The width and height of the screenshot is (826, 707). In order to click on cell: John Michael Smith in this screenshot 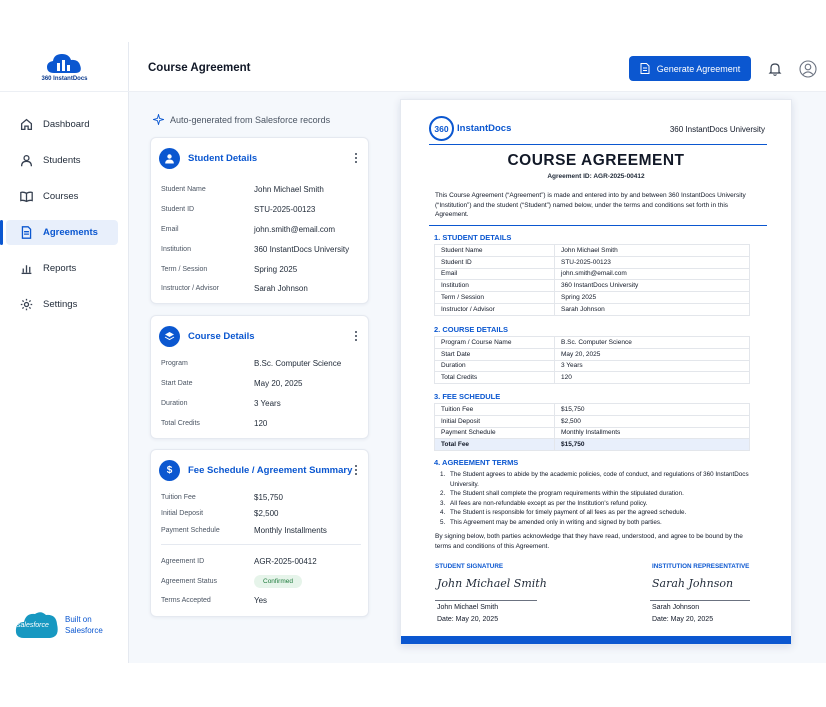, I will do `click(652, 250)`.